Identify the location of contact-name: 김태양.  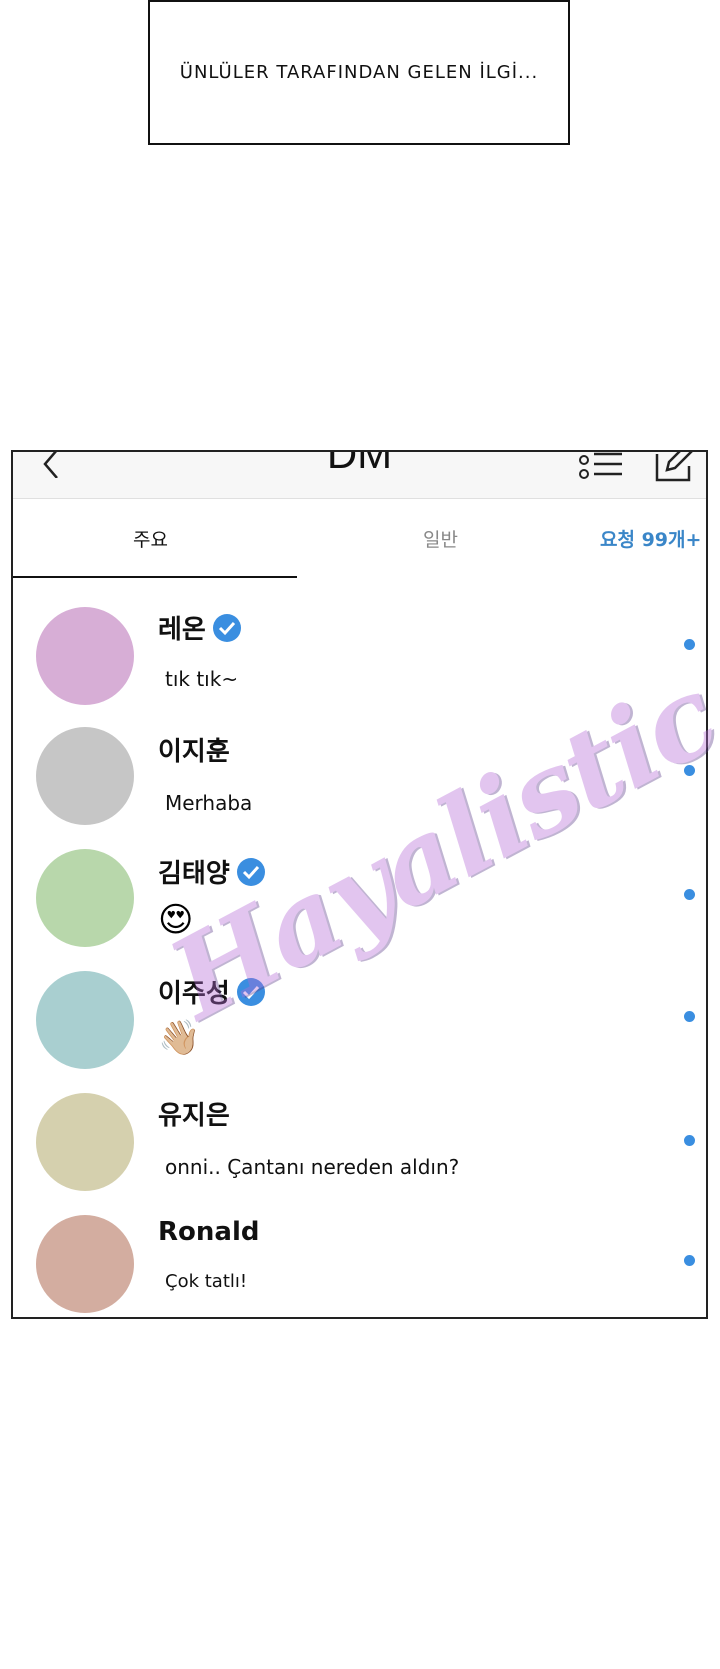
(194, 874).